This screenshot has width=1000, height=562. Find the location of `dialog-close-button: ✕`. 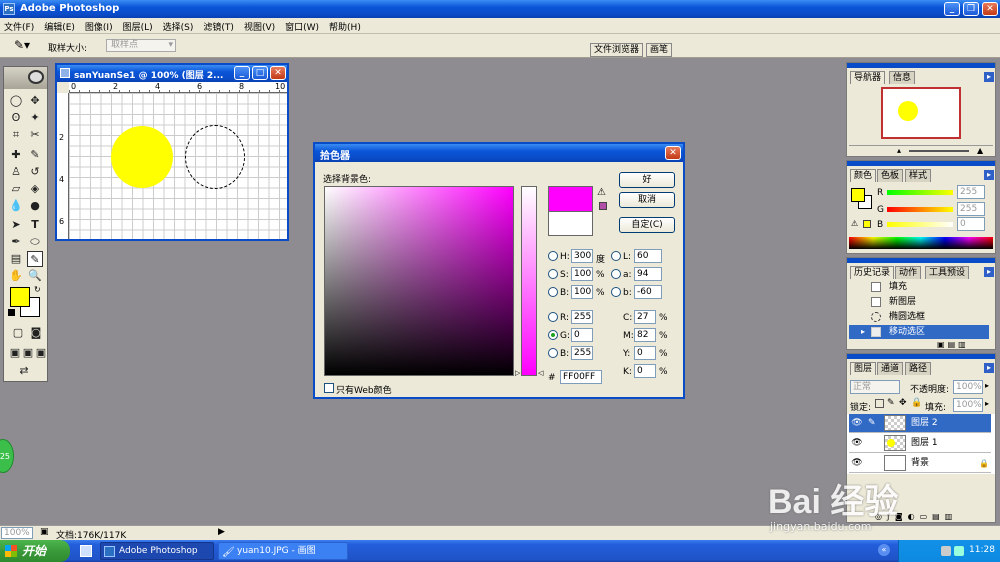

dialog-close-button: ✕ is located at coordinates (673, 153).